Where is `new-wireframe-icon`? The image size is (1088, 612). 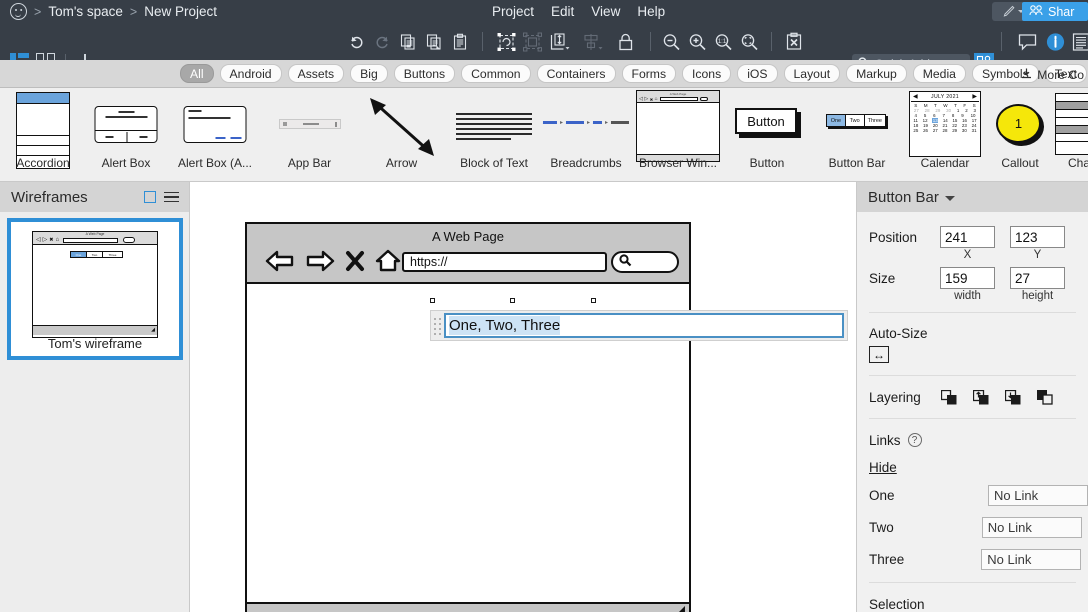 new-wireframe-icon is located at coordinates (150, 197).